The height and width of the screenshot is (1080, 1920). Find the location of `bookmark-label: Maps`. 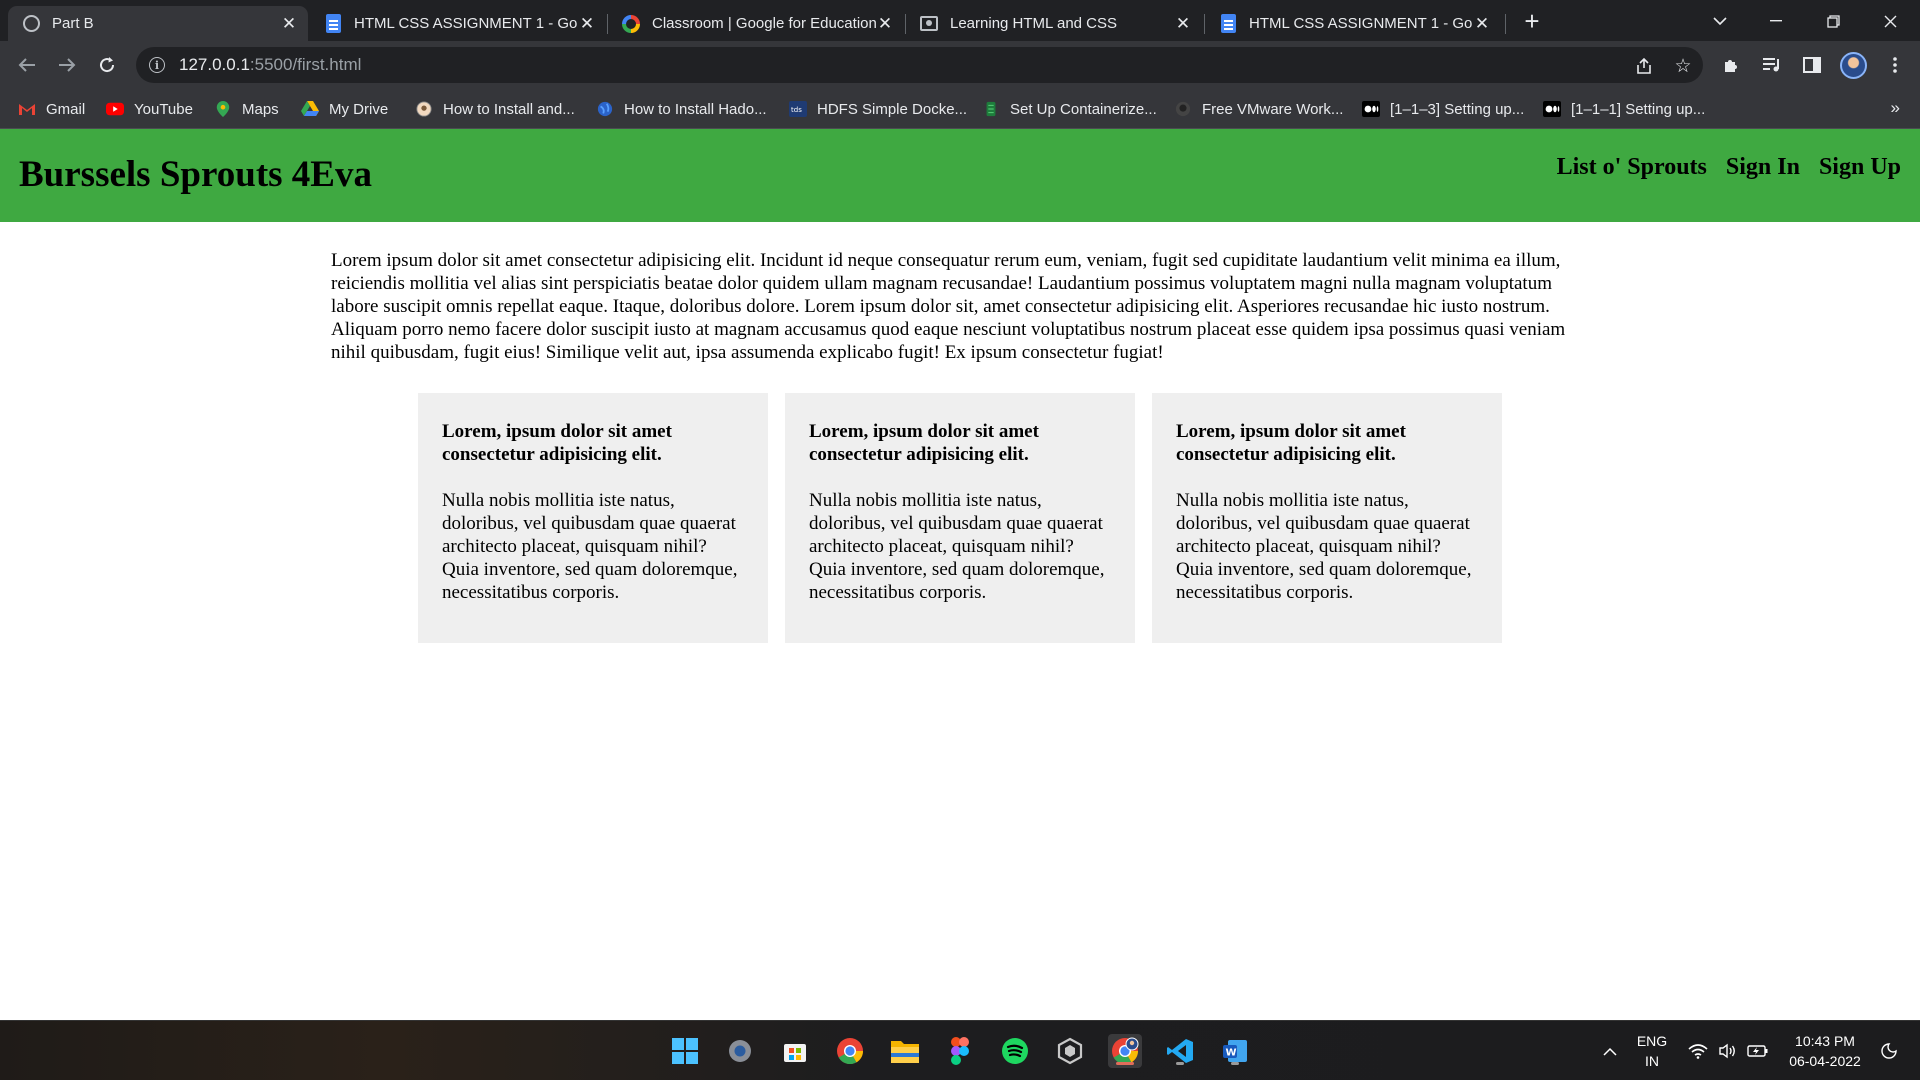

bookmark-label: Maps is located at coordinates (260, 109).